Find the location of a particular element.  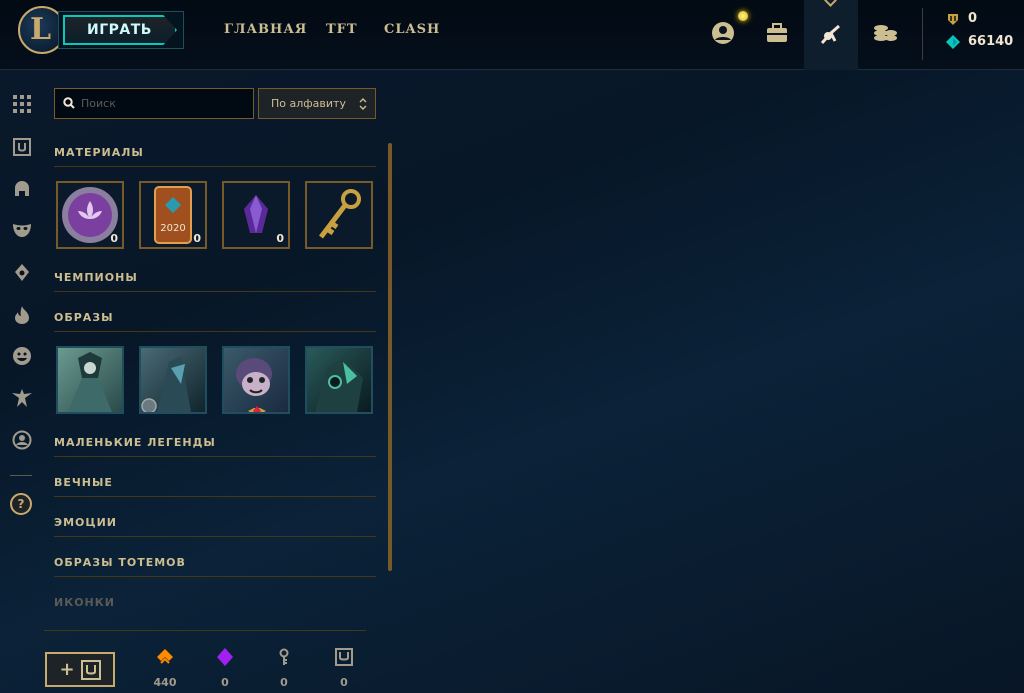

material-tile-key is located at coordinates (339, 215).